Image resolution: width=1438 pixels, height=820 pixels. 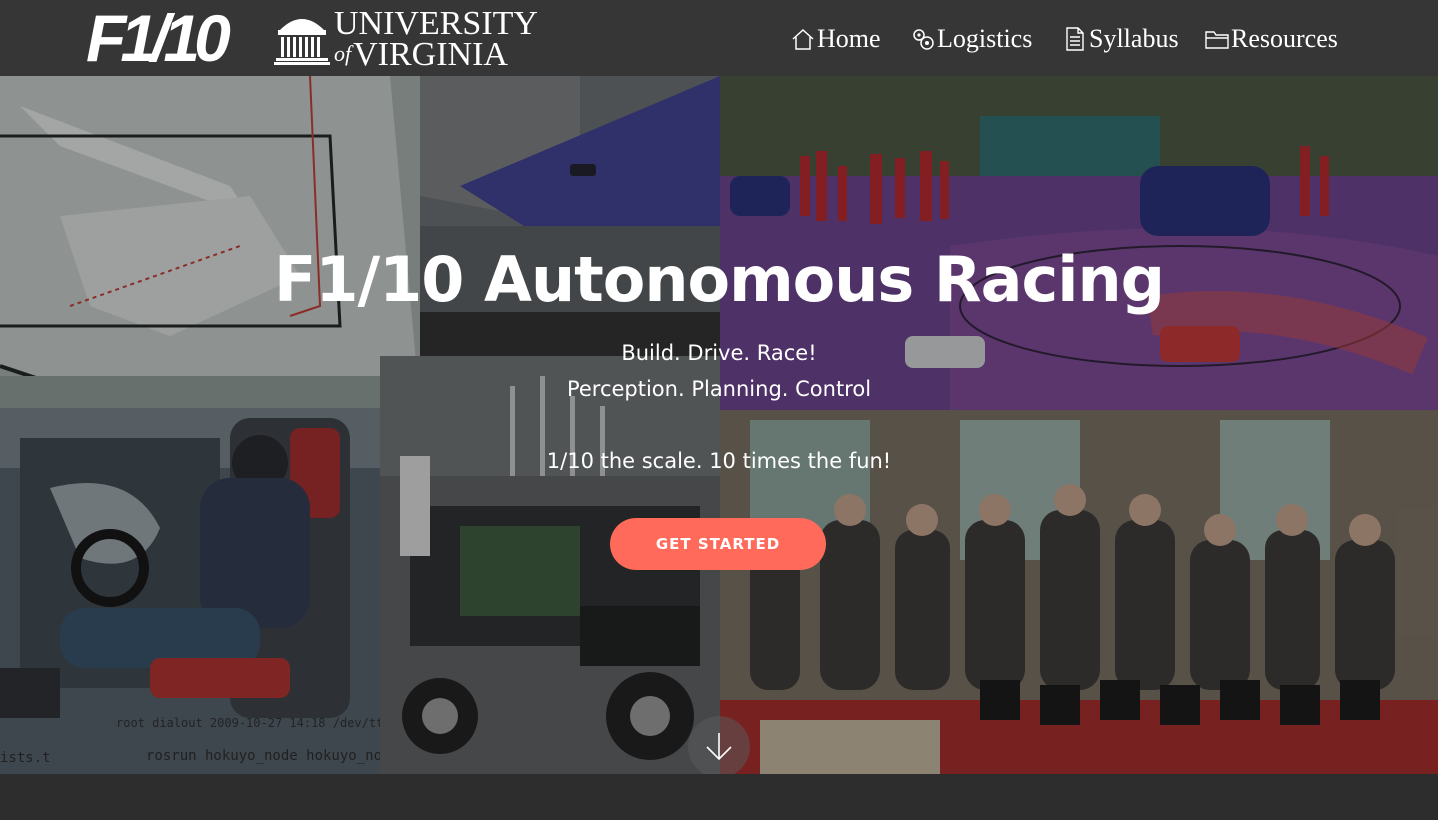 What do you see at coordinates (985, 38) in the screenshot?
I see `nav-item-label: Logistics` at bounding box center [985, 38].